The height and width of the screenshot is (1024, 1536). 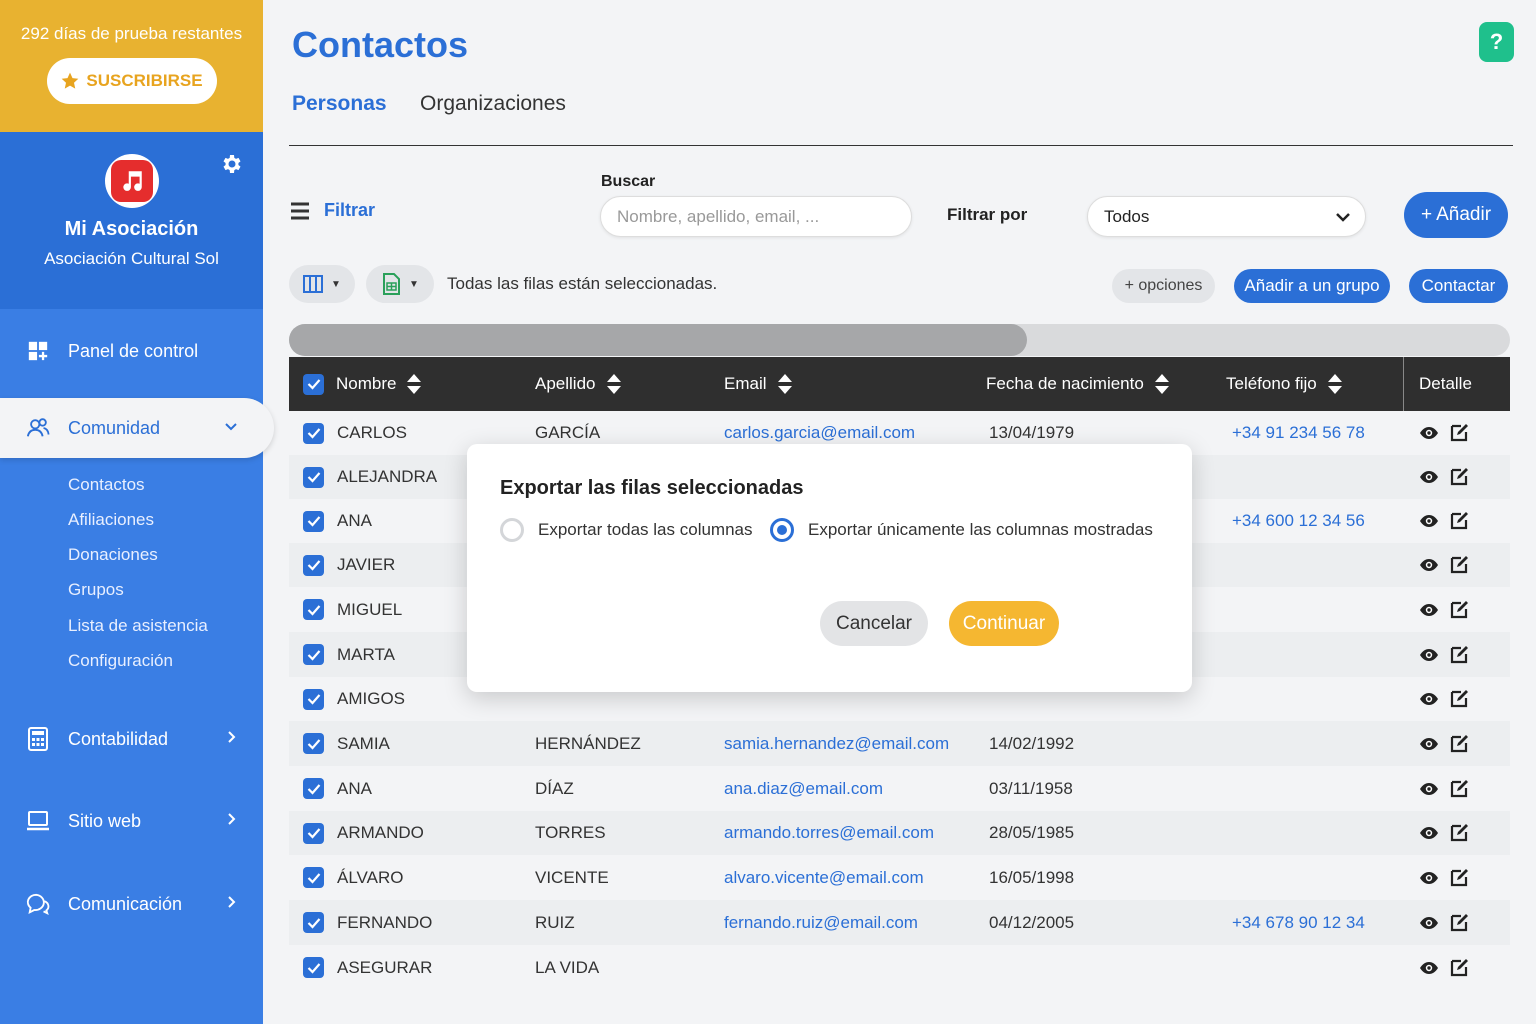 I want to click on table-row: ANA DÍAZ ana.diaz@email.com 03/11/1958, so click(x=899, y=788).